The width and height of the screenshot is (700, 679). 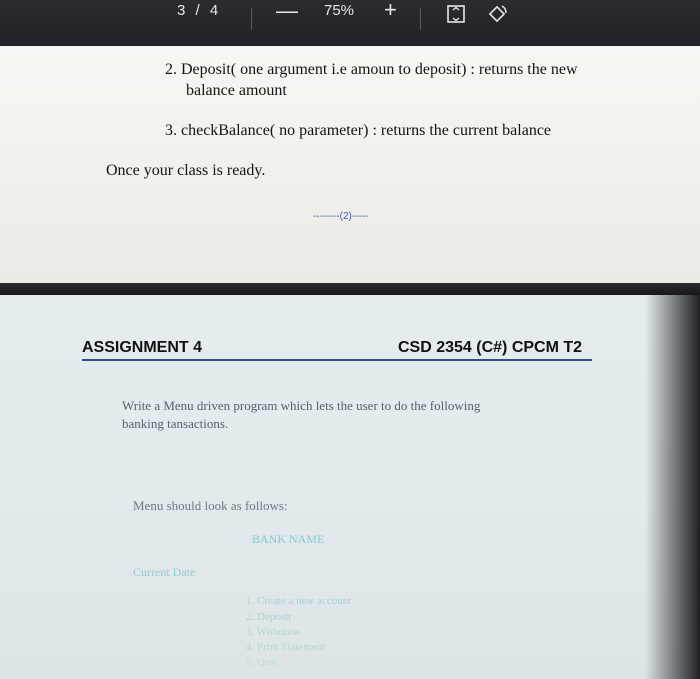 I want to click on heading-rule, so click(x=337, y=360).